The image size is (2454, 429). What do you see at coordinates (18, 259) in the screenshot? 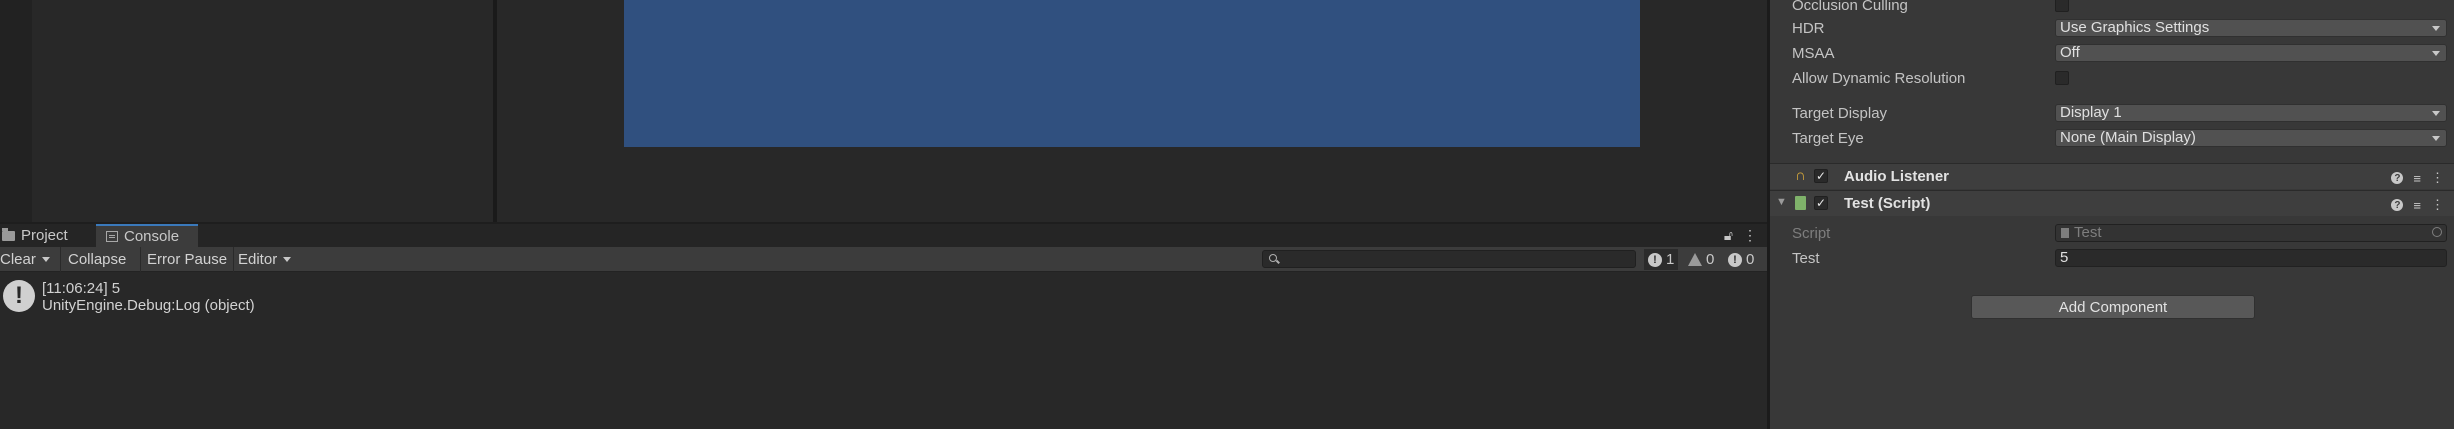
I see `clear-label: Clear` at bounding box center [18, 259].